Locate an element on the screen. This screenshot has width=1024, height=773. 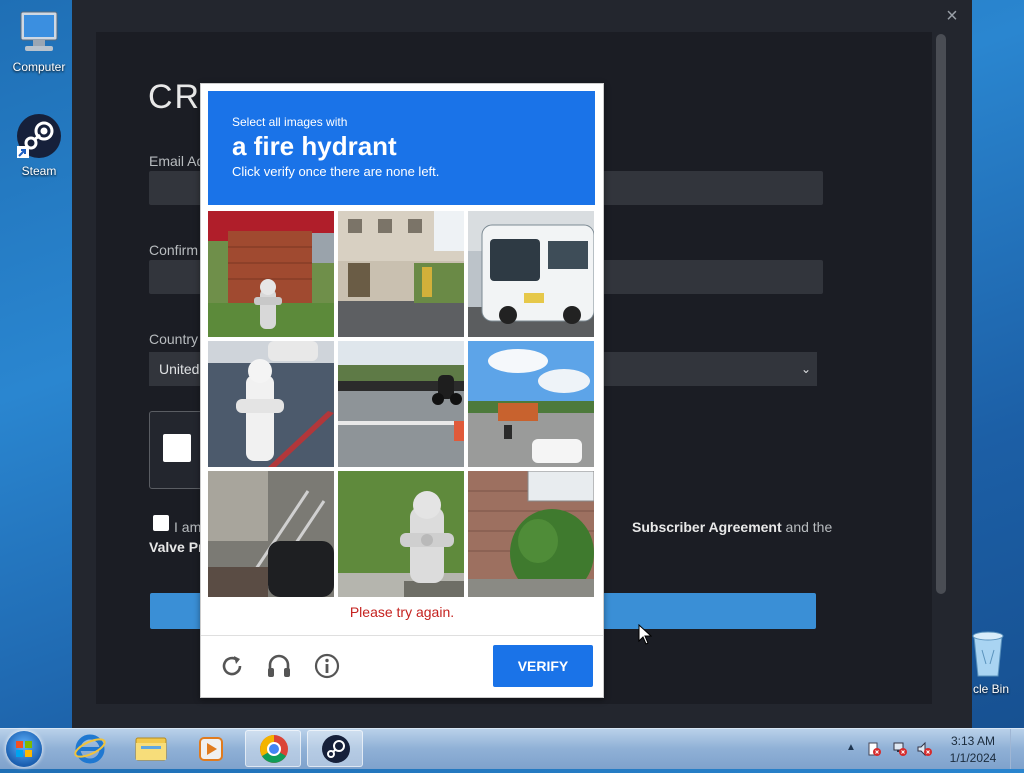
confirm-email-label: Confirm is located at coordinates (174, 250).